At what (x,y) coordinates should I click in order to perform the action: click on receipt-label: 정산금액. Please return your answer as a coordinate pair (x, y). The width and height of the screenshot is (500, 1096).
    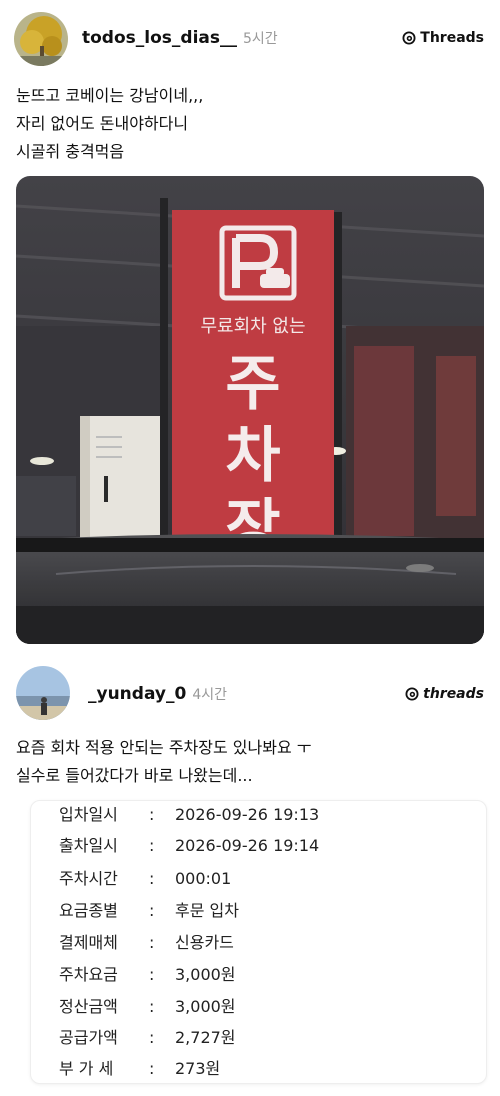
    Looking at the image, I should click on (88, 1006).